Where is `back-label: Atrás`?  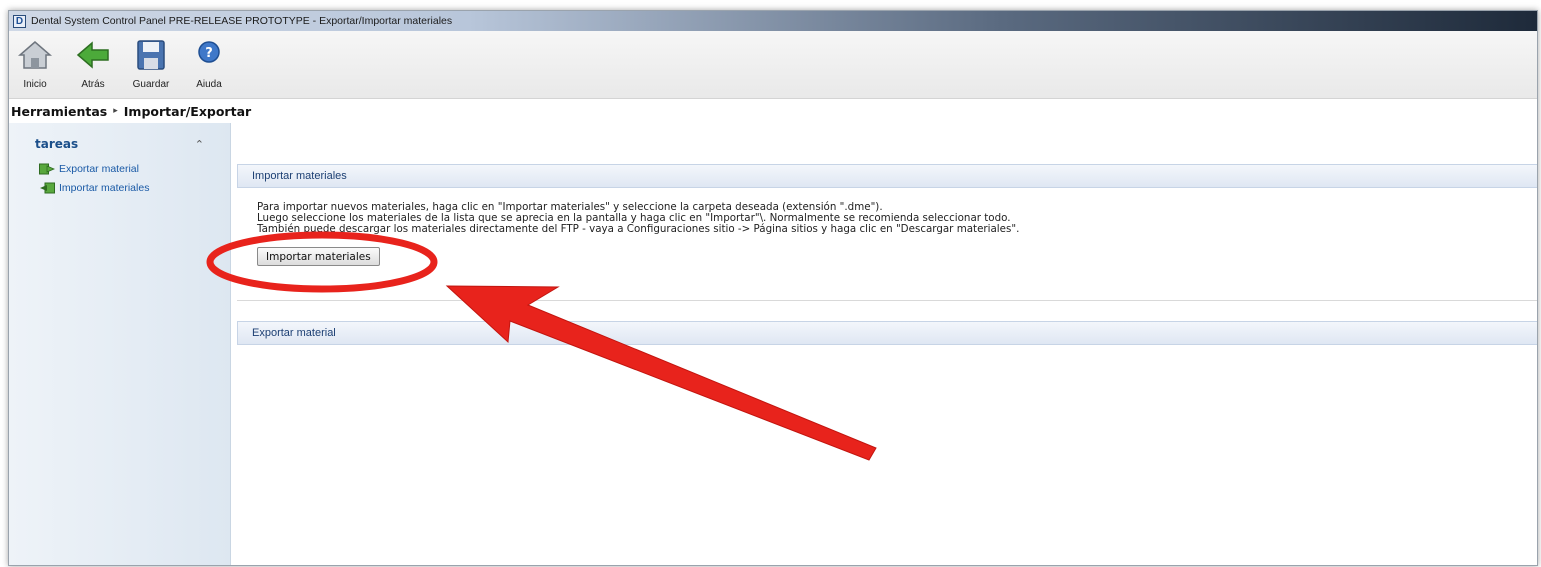 back-label: Atrás is located at coordinates (93, 84).